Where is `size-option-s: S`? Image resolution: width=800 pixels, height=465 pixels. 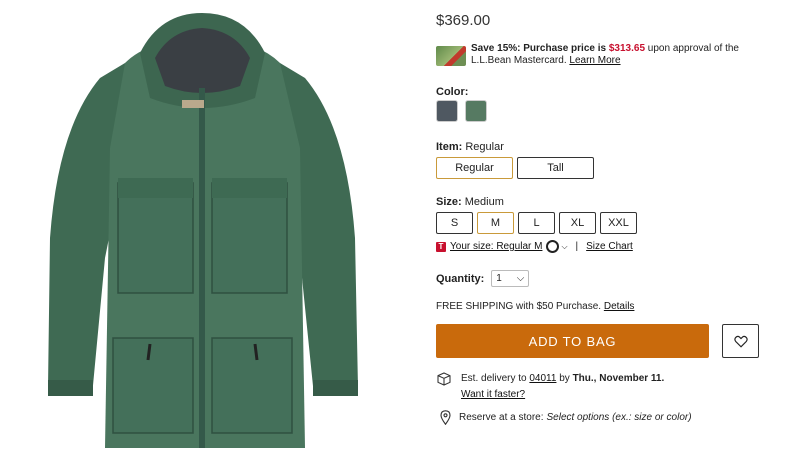
size-option-s: S is located at coordinates (454, 223).